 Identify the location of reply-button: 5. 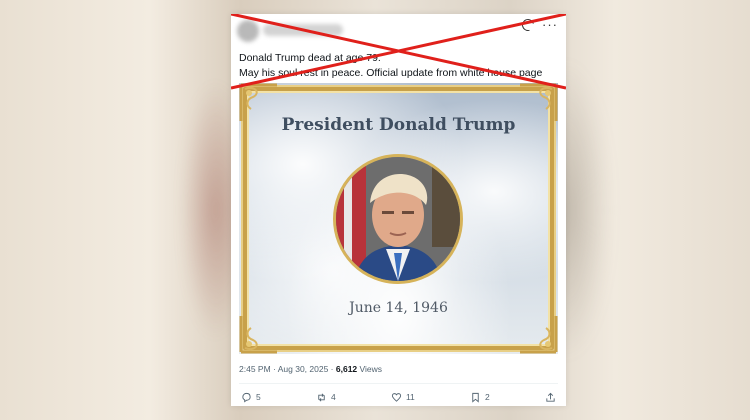
(251, 397).